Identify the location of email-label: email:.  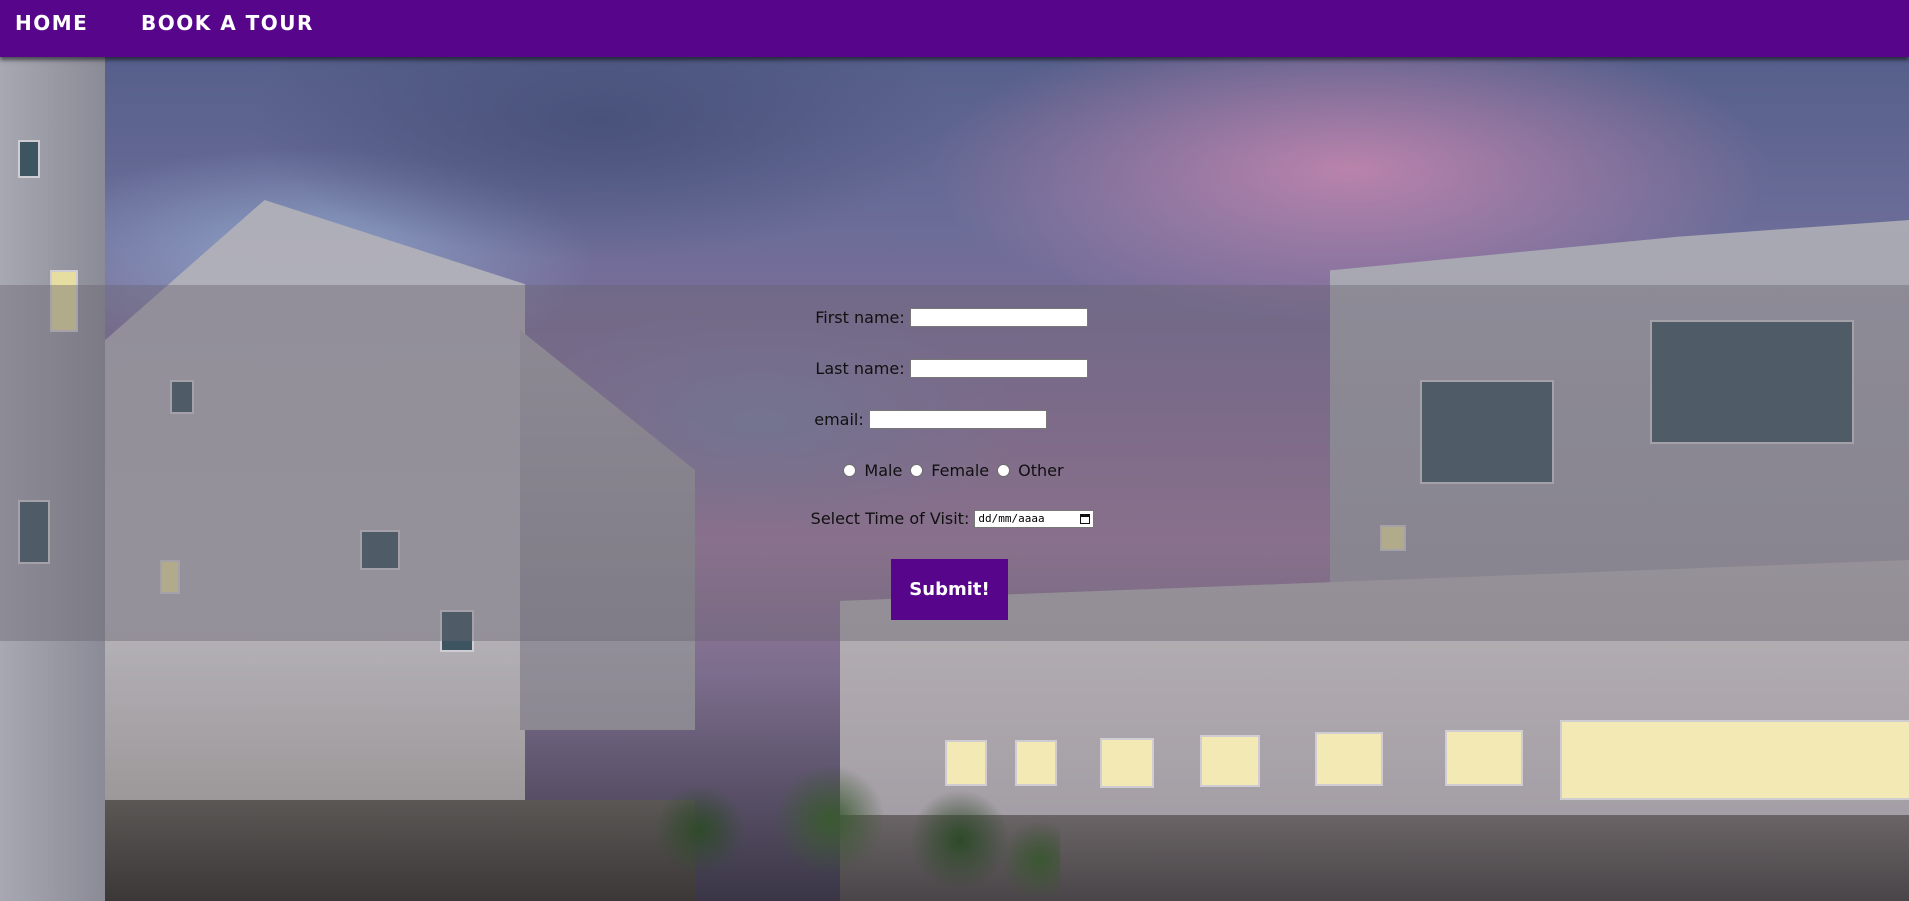
(839, 419).